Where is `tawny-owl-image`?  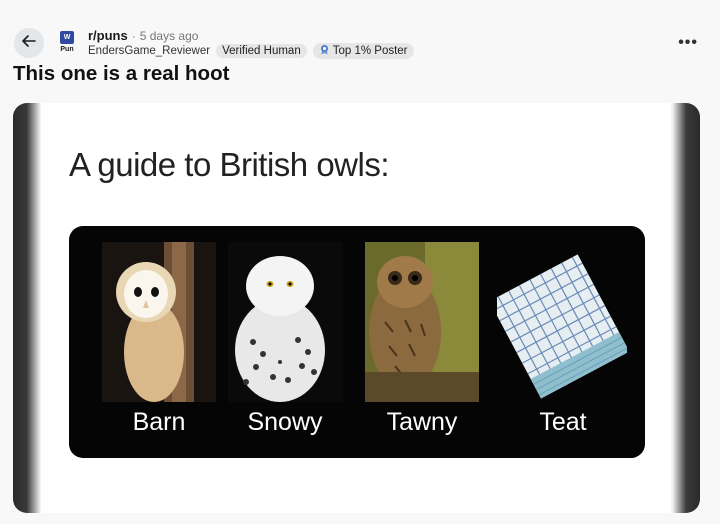
tawny-owl-image is located at coordinates (422, 322).